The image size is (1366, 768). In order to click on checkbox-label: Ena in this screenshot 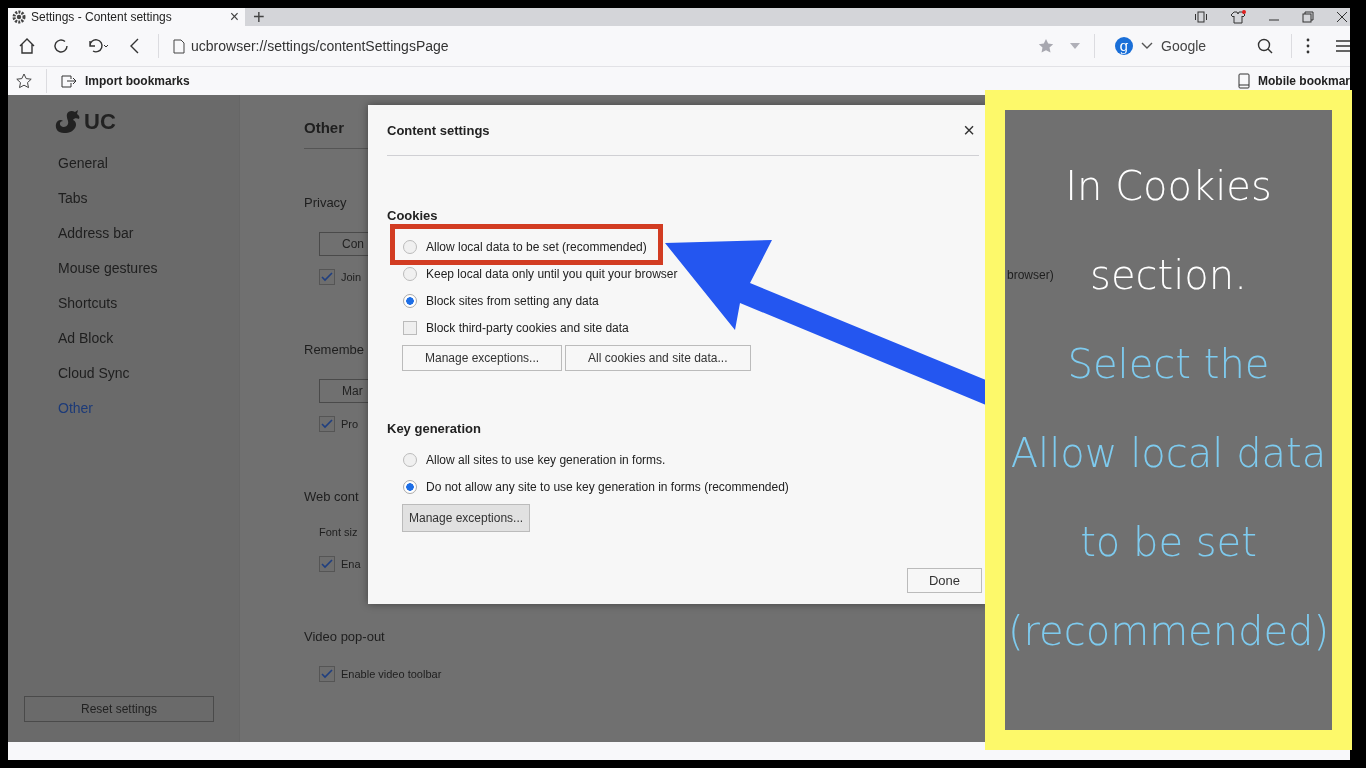, I will do `click(351, 564)`.